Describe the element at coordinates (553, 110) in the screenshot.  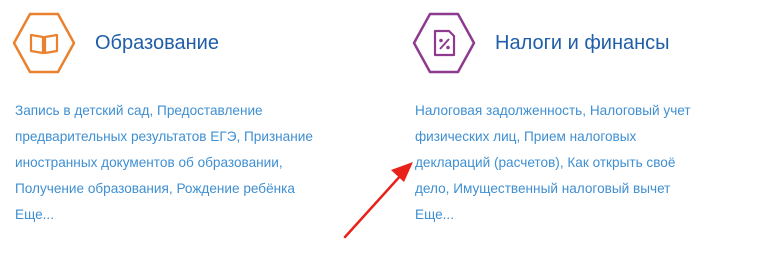
I see `link-line: Налоговая задолженность, Налоговый учет` at that location.